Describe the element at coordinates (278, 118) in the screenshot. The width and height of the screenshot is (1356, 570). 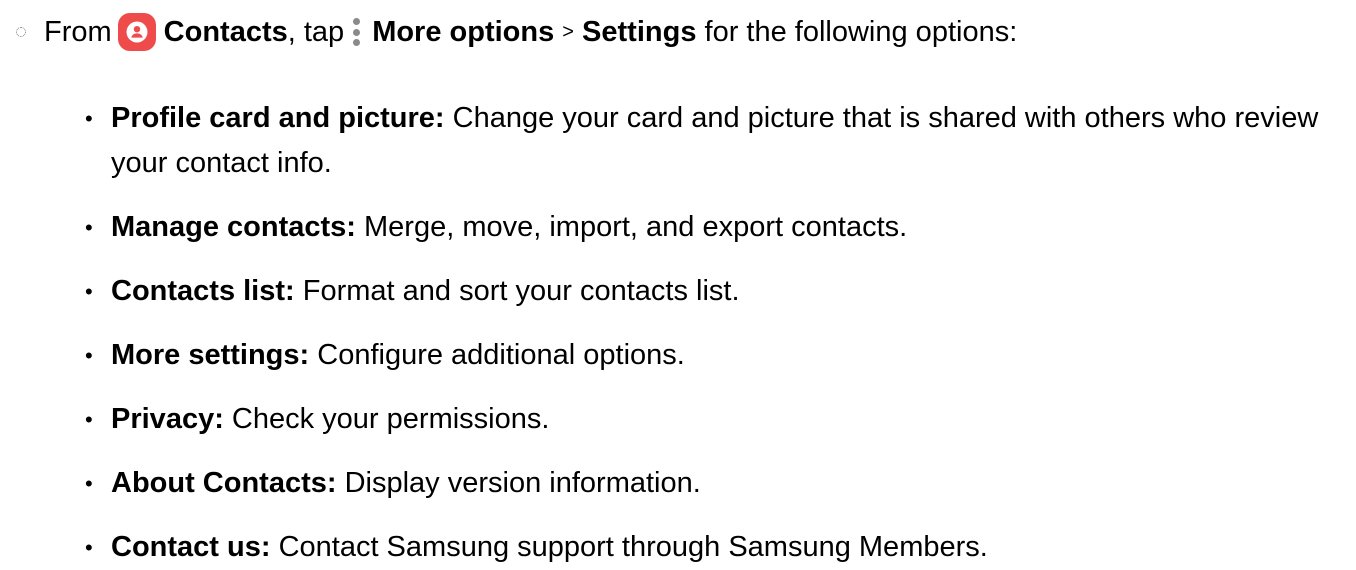
I see `option-term: Profile card and picture:` at that location.